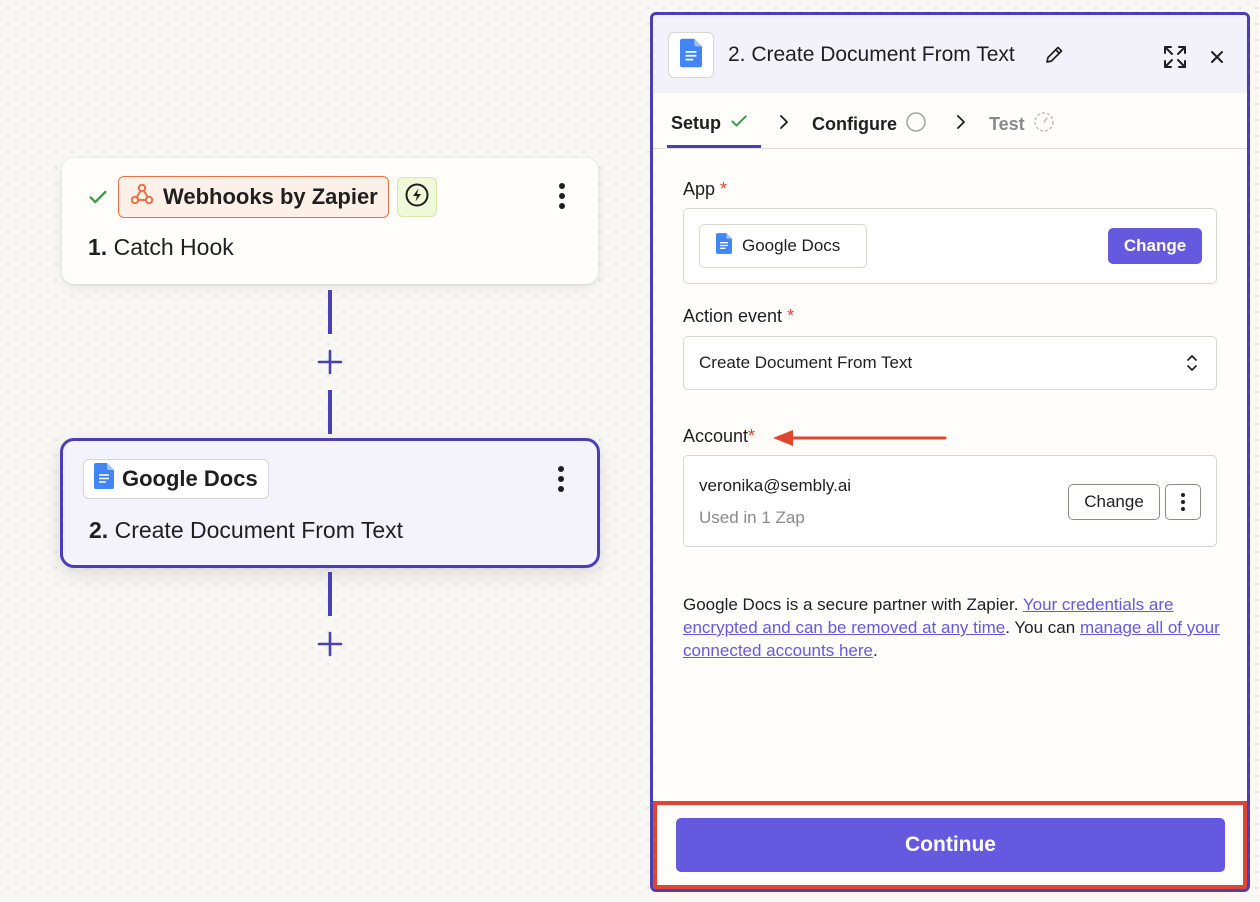  I want to click on step-card-header: Webhooks by Zapier, so click(261, 197).